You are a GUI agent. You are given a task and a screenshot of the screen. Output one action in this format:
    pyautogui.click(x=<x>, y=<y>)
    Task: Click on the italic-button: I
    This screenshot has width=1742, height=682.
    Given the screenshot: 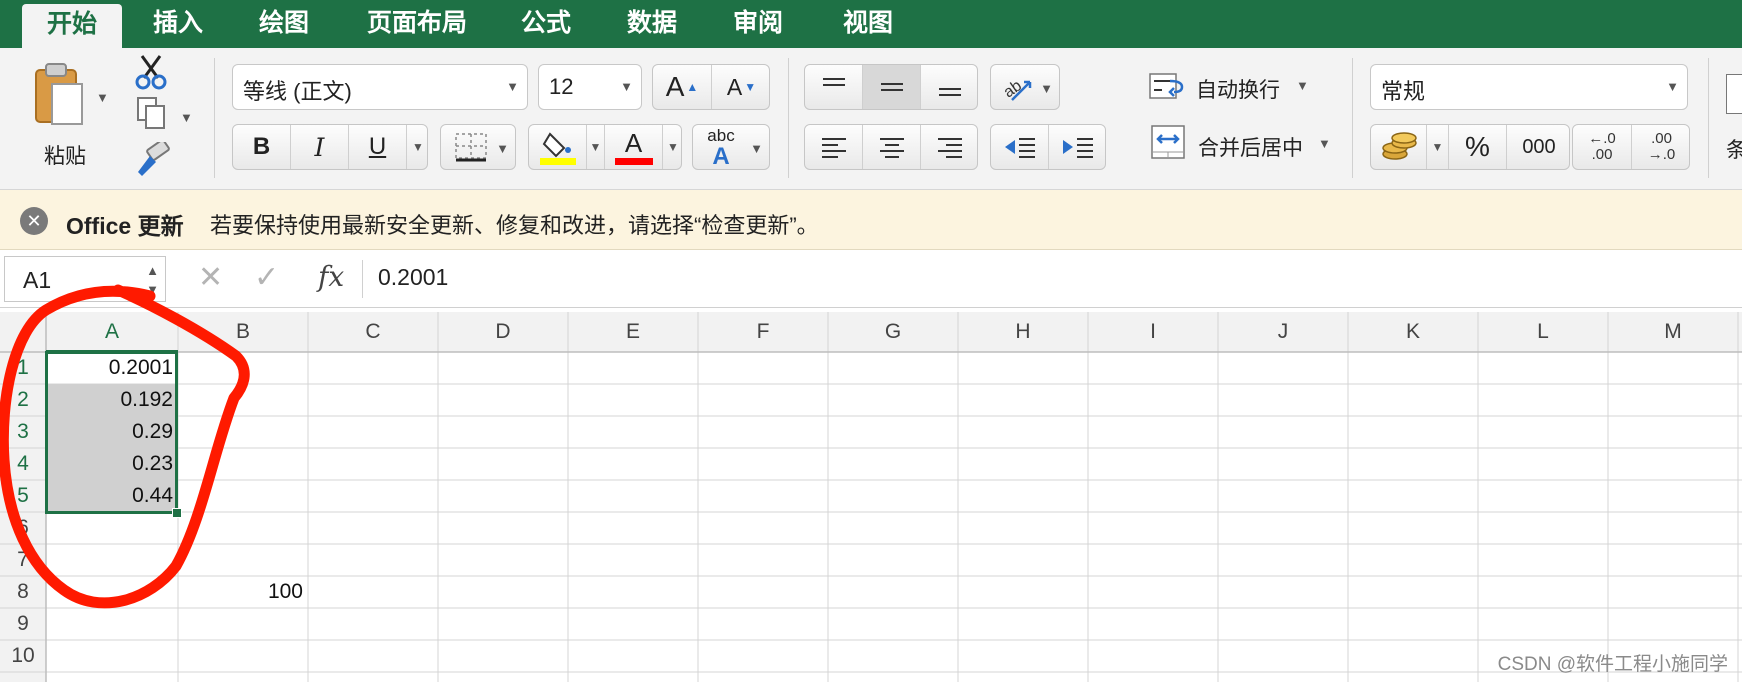 What is the action you would take?
    pyautogui.click(x=320, y=147)
    